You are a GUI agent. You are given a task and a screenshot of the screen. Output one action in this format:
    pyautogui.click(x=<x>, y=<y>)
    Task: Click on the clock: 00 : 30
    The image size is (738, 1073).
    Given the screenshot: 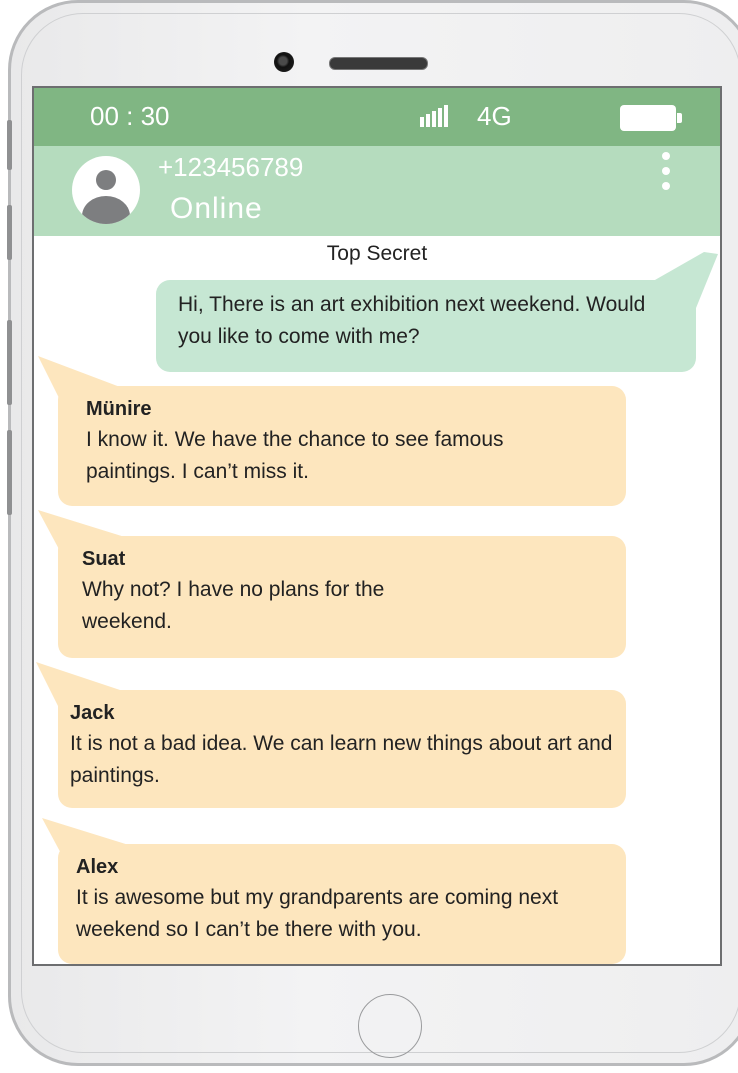 What is the action you would take?
    pyautogui.click(x=130, y=116)
    